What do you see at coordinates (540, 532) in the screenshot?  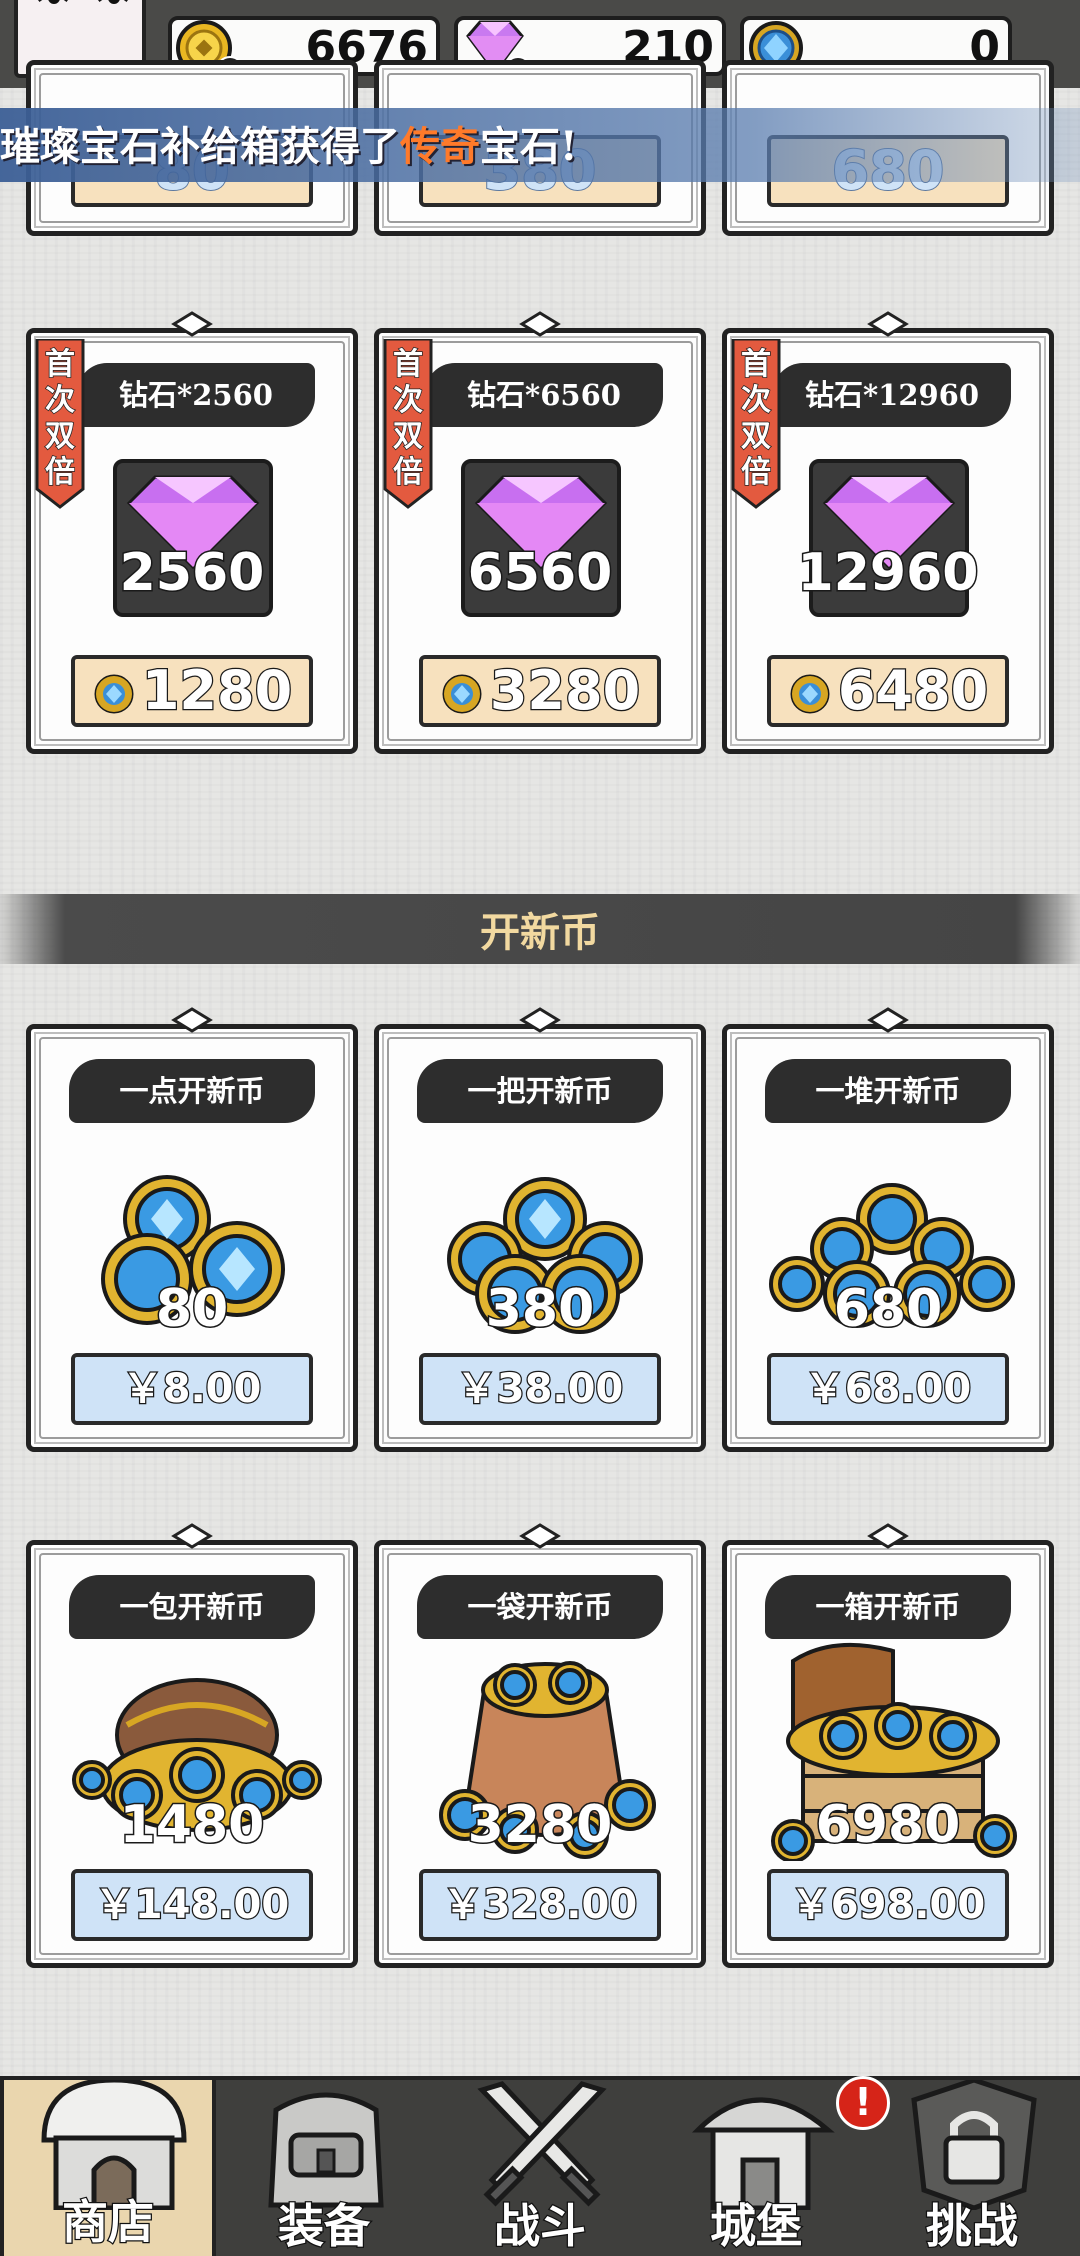 I see `diamond-pack-card: 首次双倍 钻石*6560 6560 3280` at bounding box center [540, 532].